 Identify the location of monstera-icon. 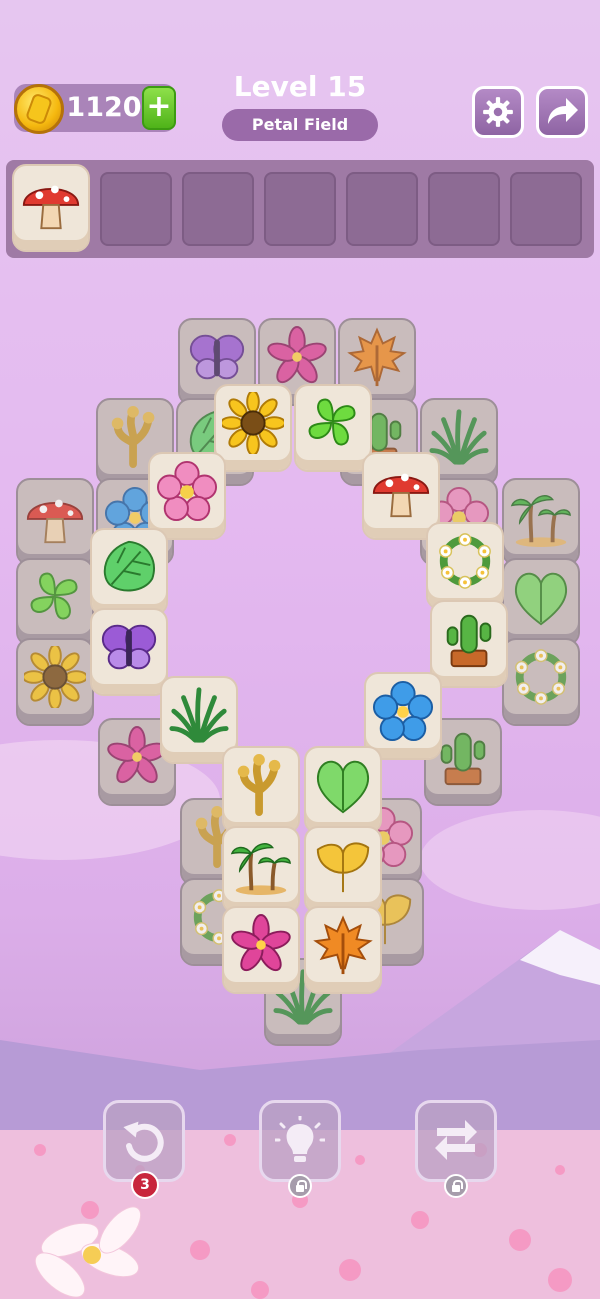
(129, 567).